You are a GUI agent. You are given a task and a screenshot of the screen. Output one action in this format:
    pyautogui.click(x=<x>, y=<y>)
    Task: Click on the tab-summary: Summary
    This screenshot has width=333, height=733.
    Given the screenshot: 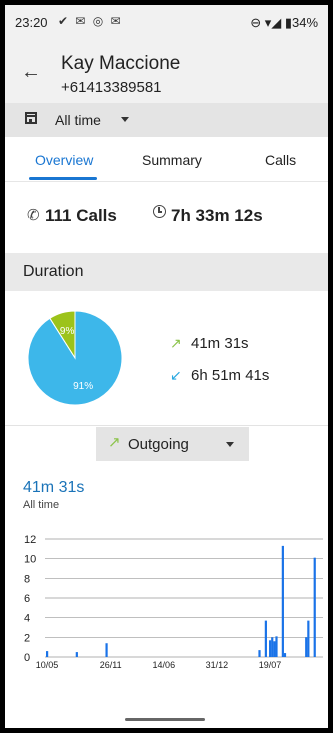 What is the action you would take?
    pyautogui.click(x=172, y=160)
    